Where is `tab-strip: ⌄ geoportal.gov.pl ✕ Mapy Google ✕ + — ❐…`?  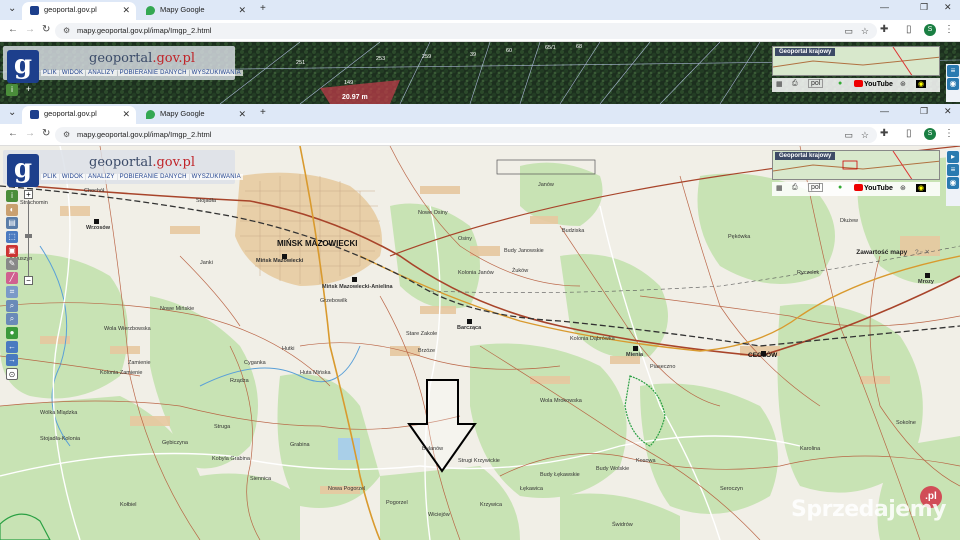 tab-strip: ⌄ geoportal.gov.pl ✕ Mapy Google ✕ + — ❐… is located at coordinates (480, 10).